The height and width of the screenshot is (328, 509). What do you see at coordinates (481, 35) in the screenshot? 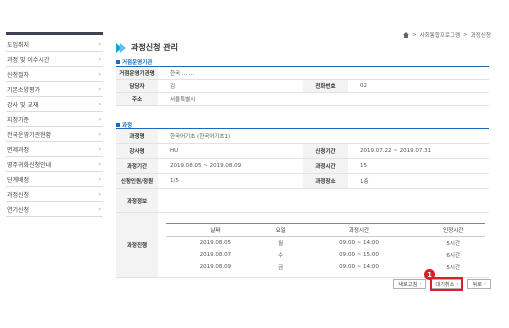
I see `breadcrumb-item: 과정신청` at bounding box center [481, 35].